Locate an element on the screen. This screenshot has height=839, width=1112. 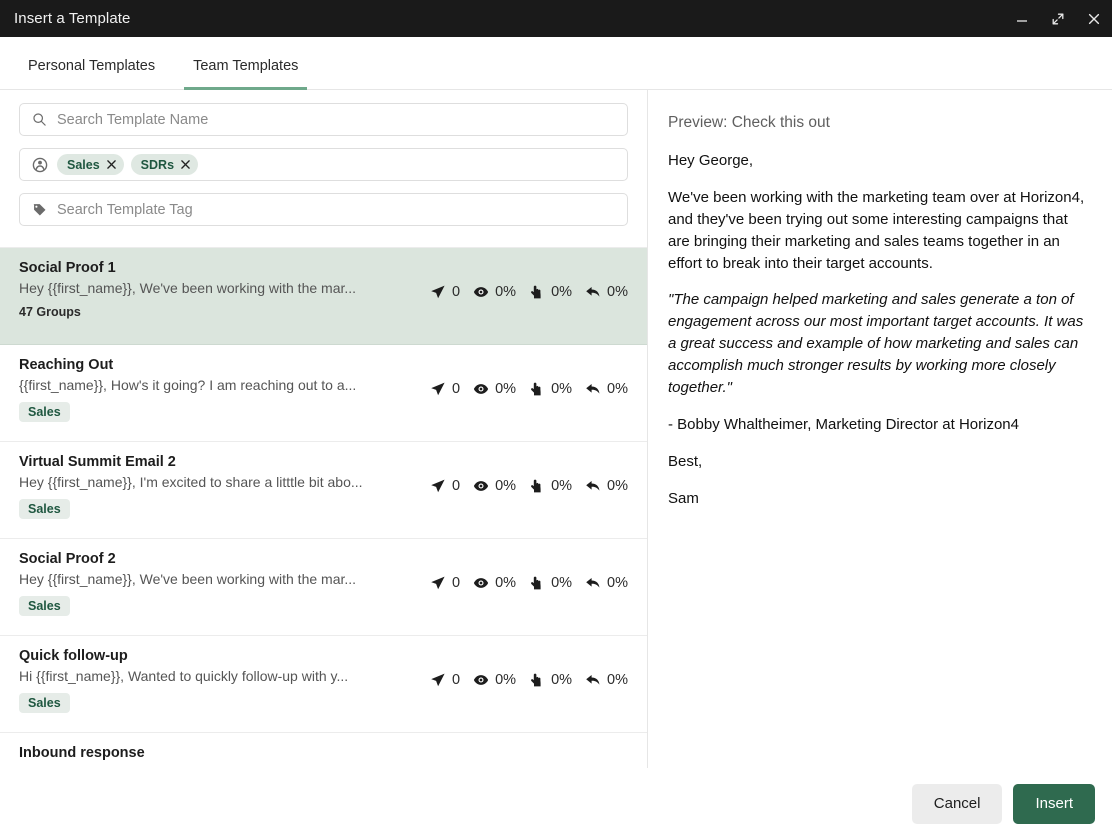
template-title: Social Proof 1 is located at coordinates (67, 268).